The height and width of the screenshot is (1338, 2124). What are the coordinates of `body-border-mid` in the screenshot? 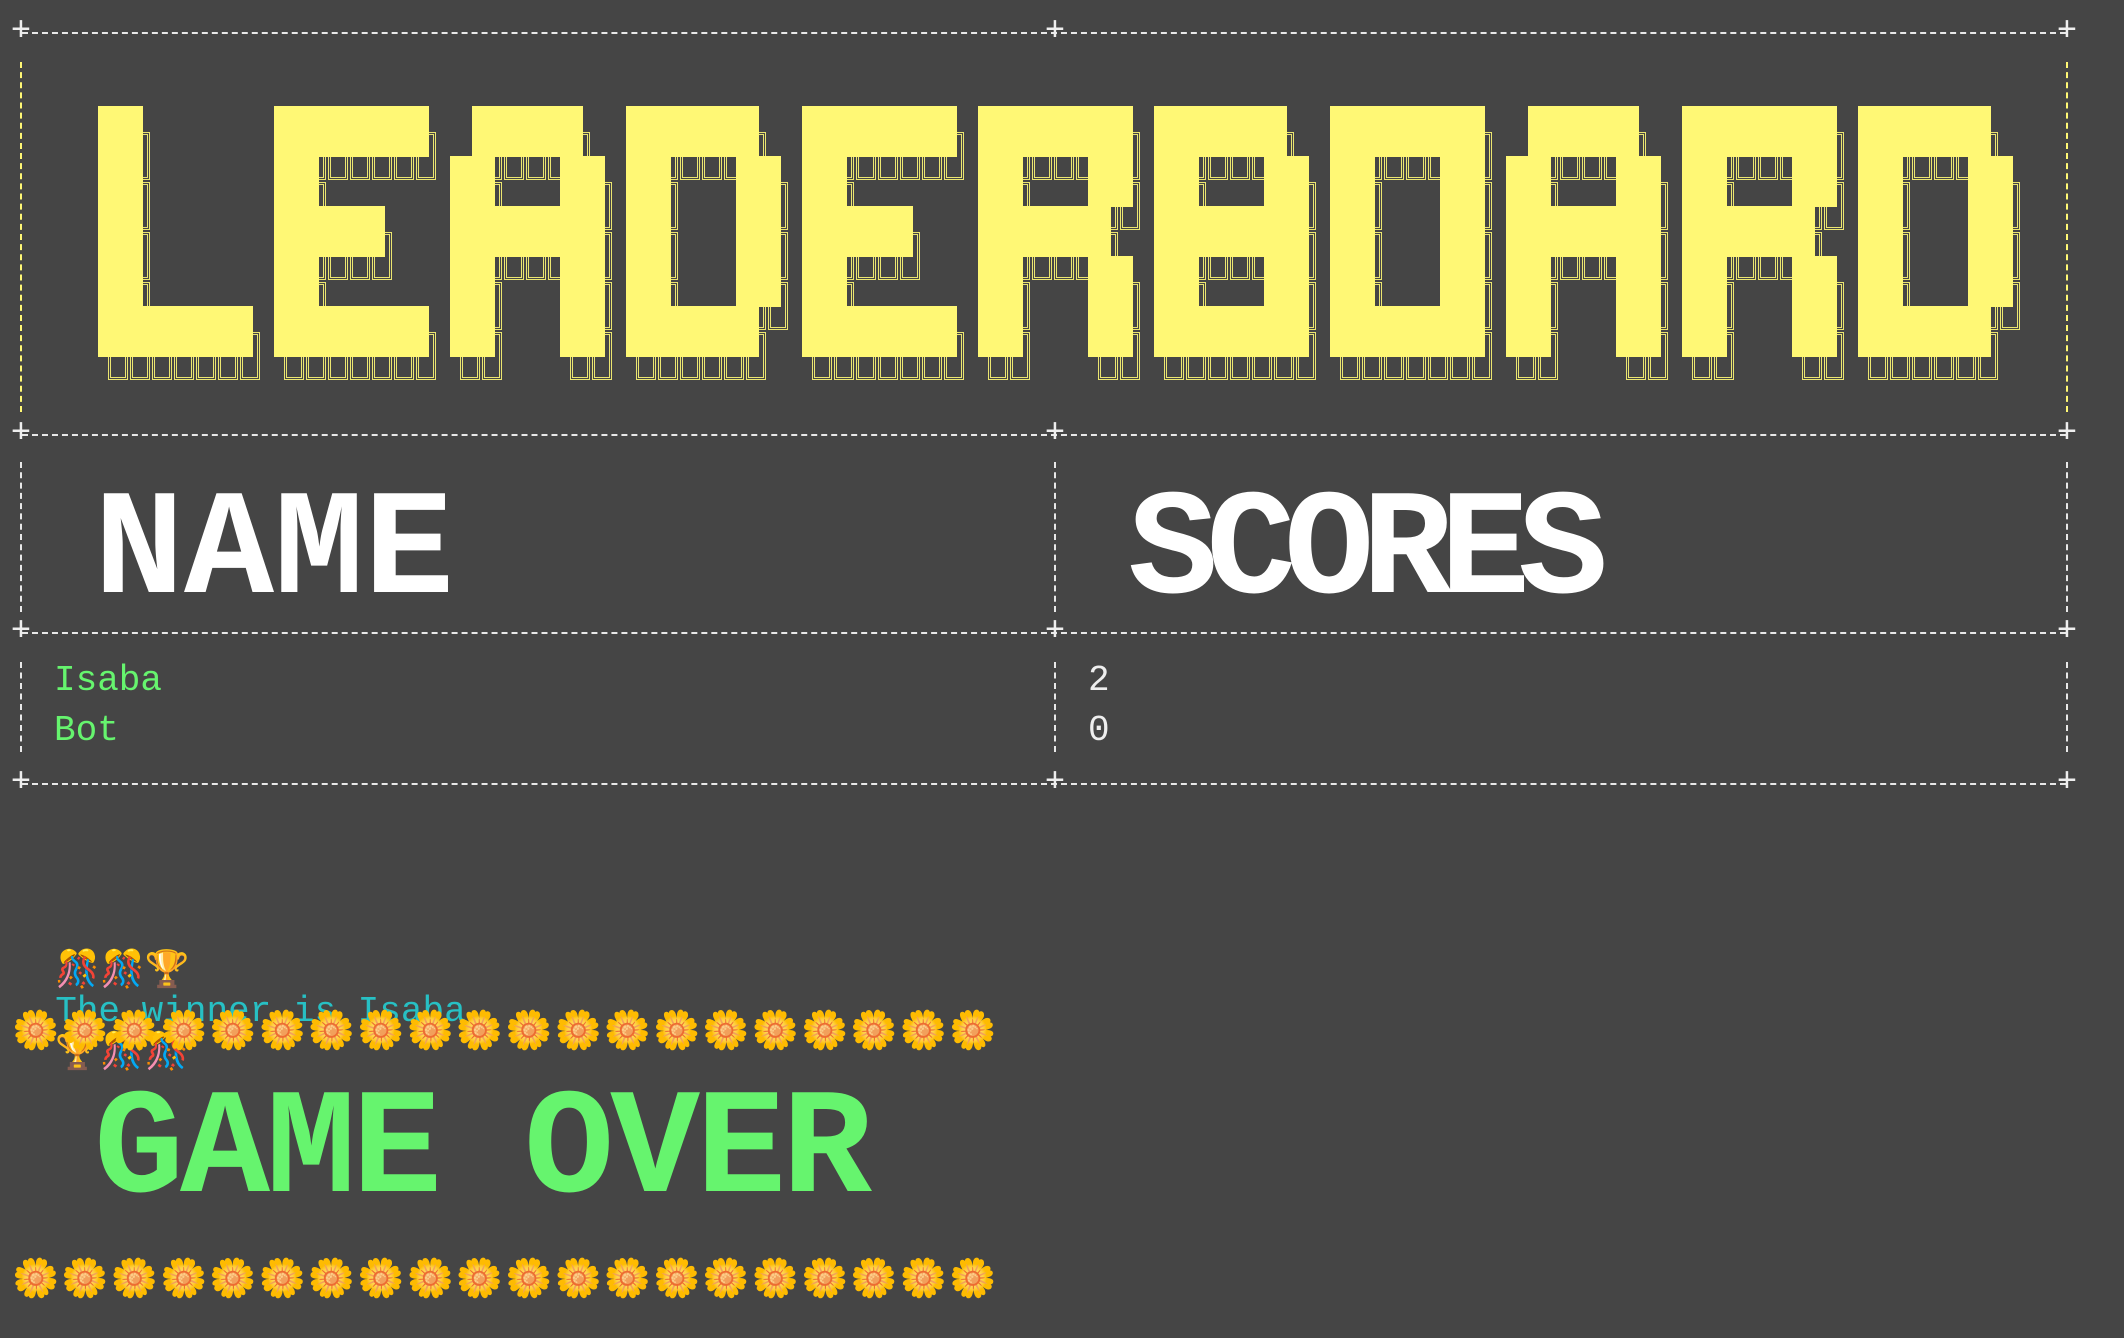 It's located at (1055, 707).